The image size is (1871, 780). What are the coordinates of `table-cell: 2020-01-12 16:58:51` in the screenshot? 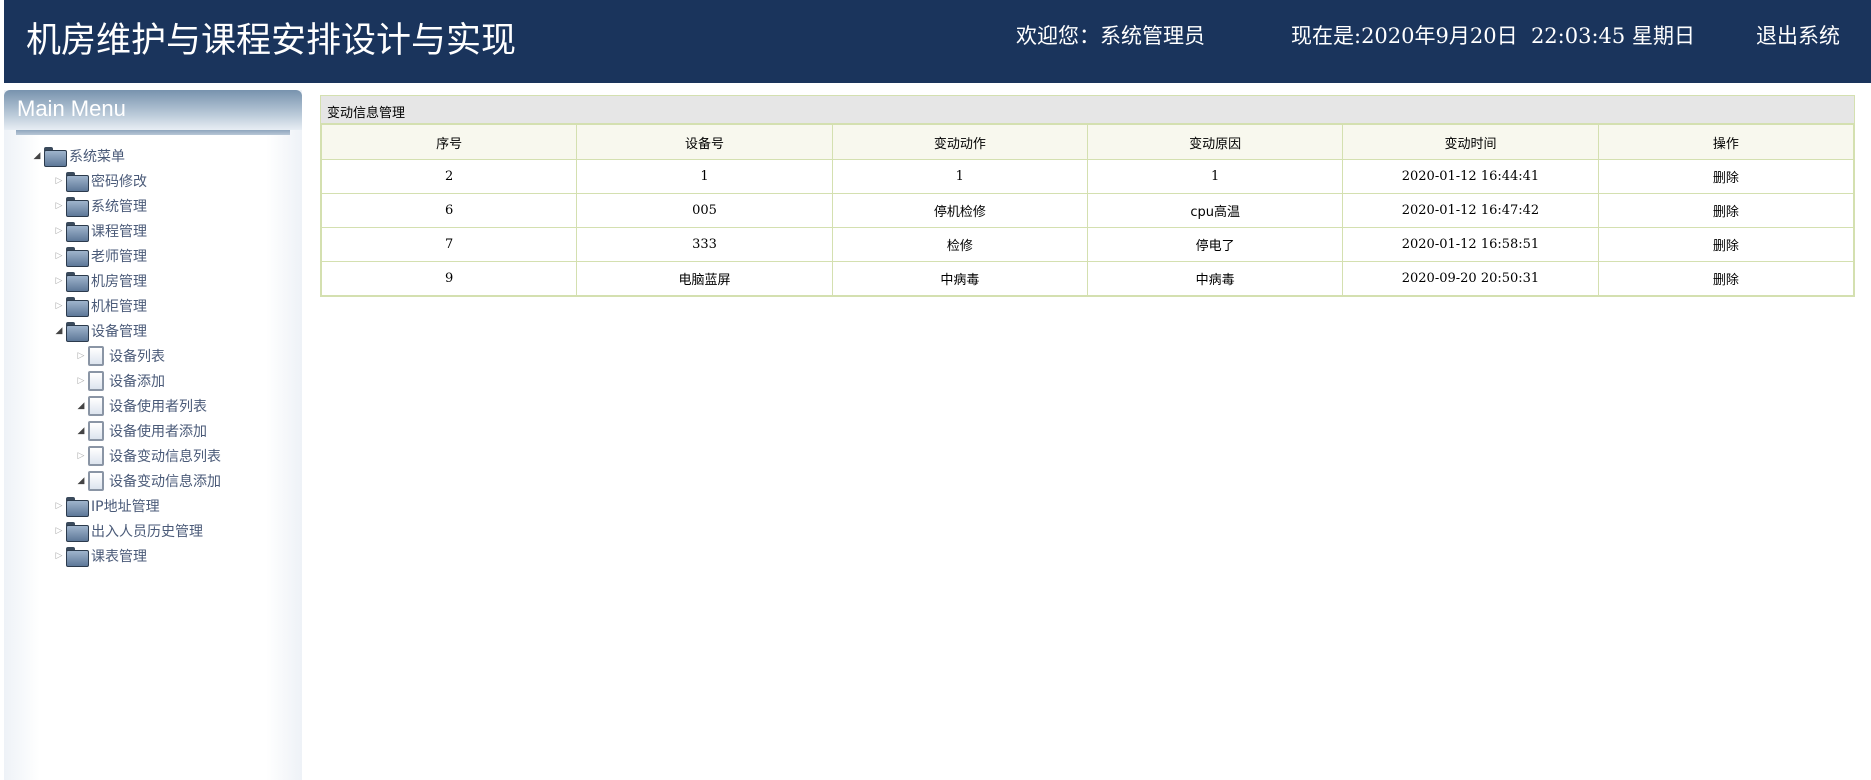 It's located at (1470, 244).